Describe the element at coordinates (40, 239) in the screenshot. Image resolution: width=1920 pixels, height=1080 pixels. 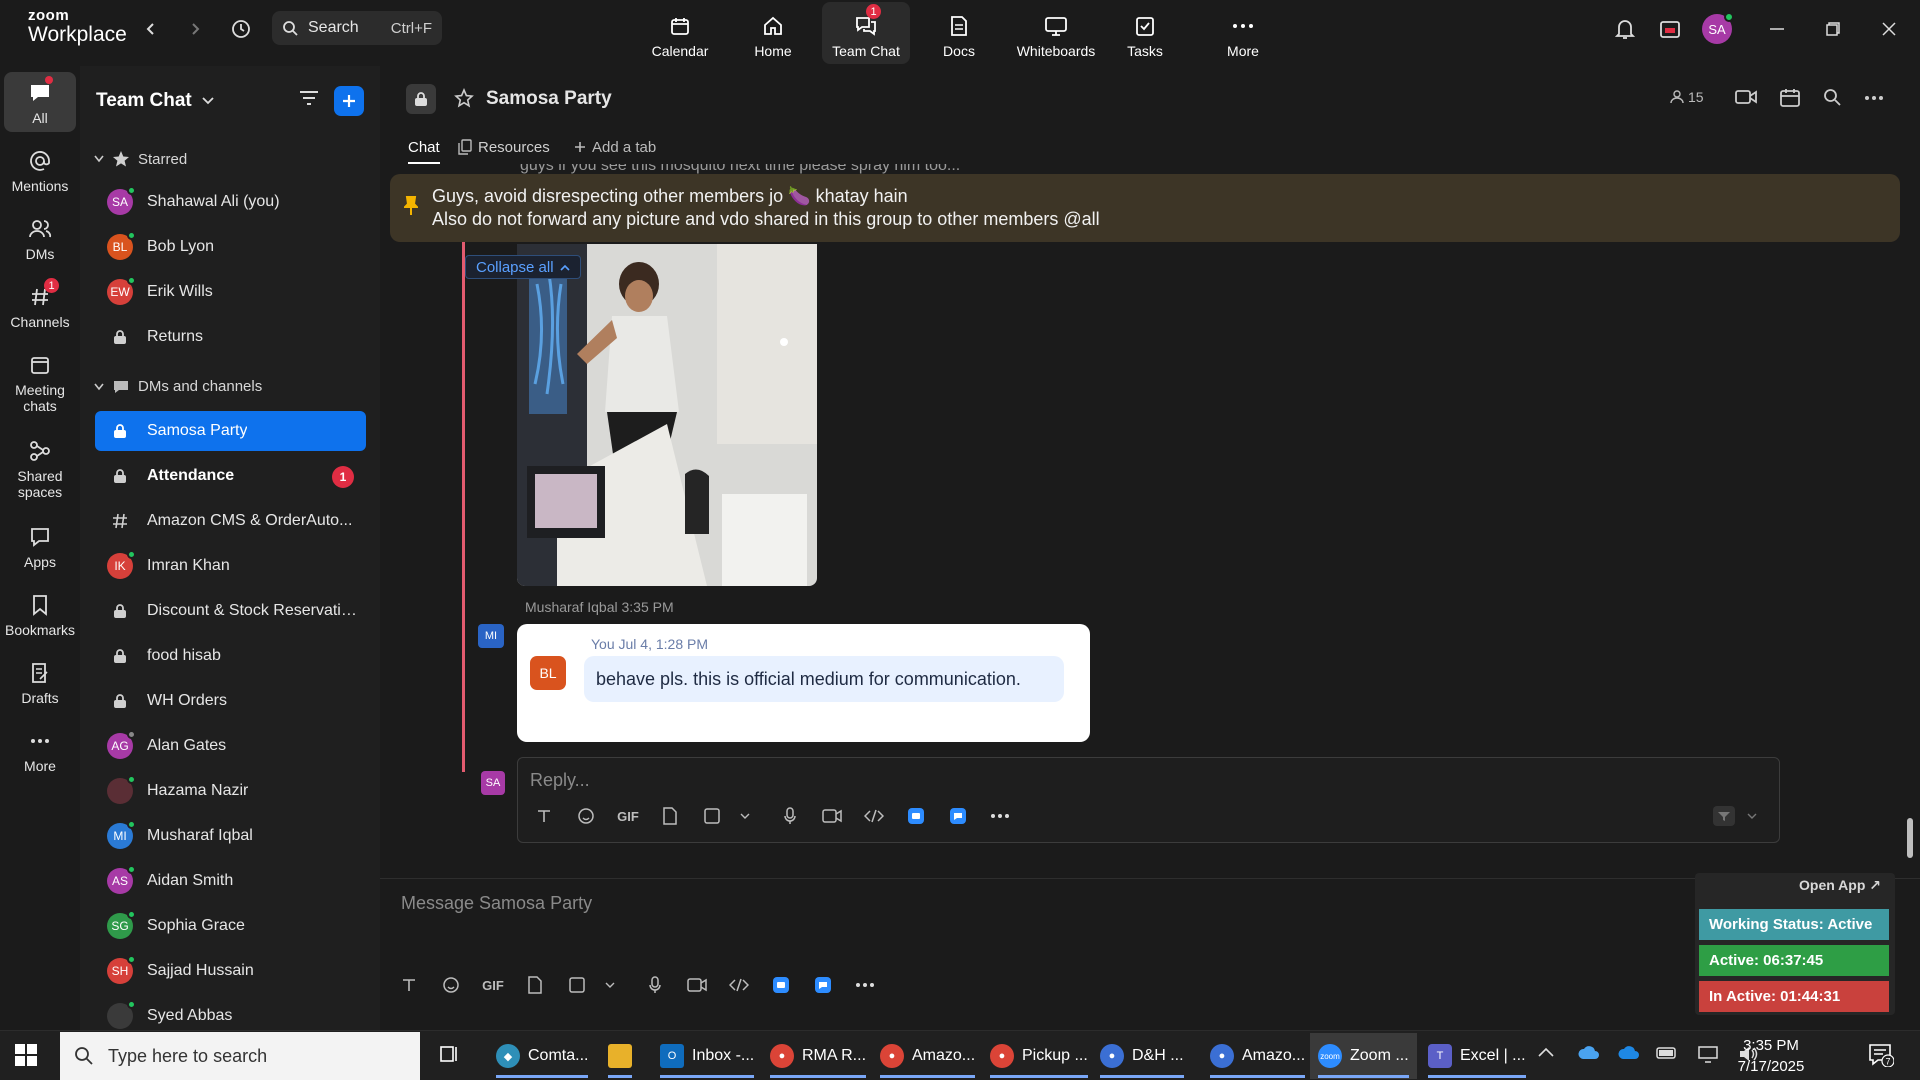
I see `rail-item-dms: DMs` at that location.